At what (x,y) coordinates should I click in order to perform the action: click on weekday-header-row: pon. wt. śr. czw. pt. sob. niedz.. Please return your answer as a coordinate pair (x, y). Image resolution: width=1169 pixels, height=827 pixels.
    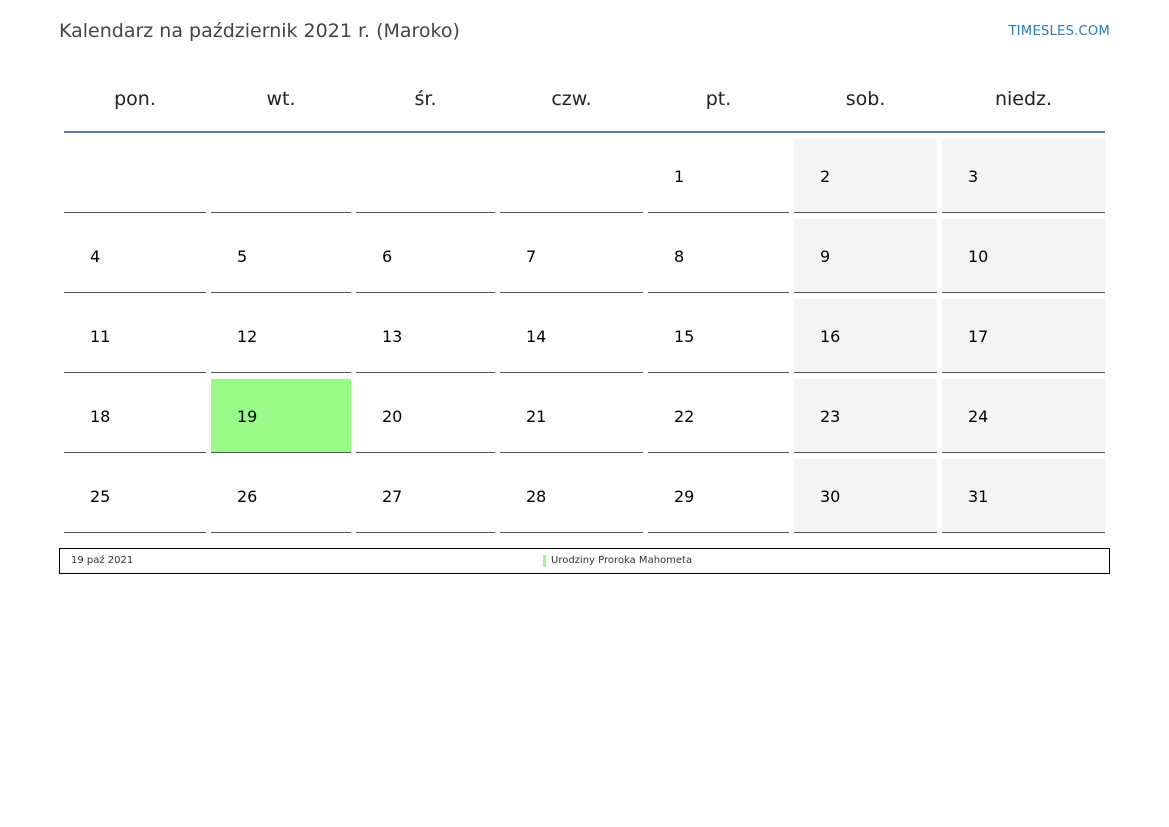
    Looking at the image, I should click on (584, 106).